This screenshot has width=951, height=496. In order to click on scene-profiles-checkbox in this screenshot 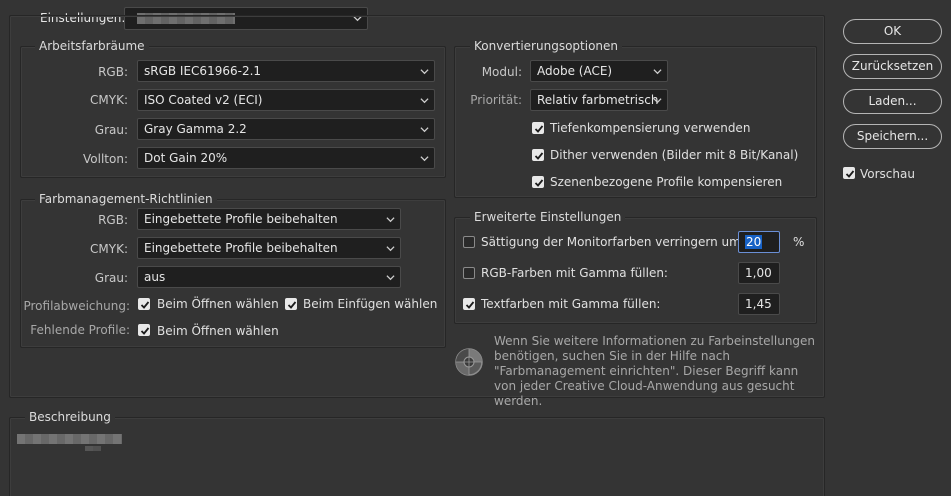, I will do `click(538, 182)`.